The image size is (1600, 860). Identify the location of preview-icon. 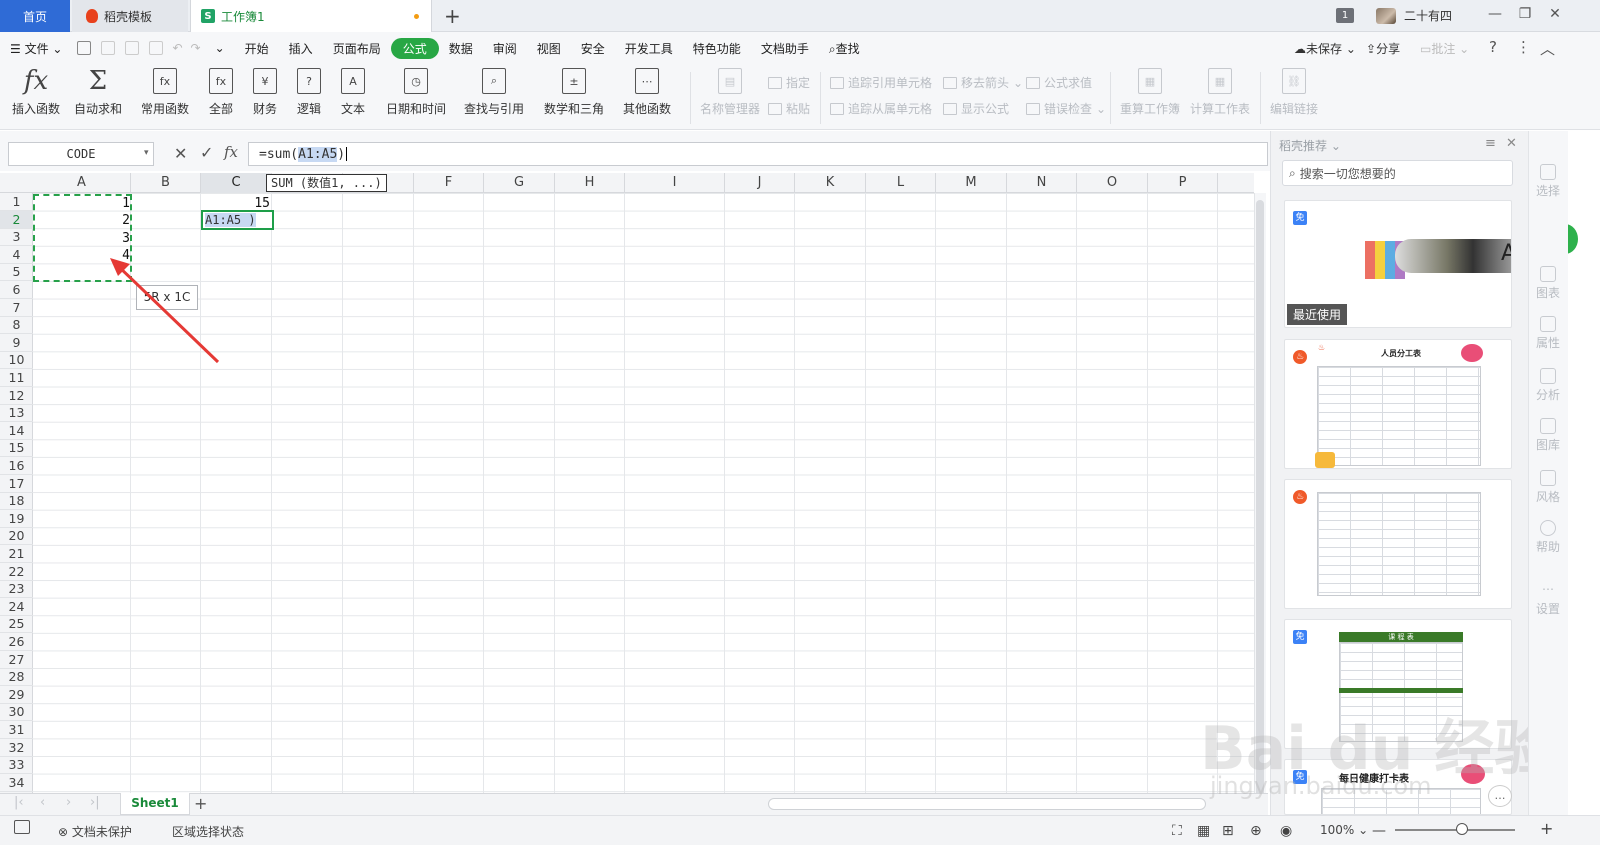
(156, 48).